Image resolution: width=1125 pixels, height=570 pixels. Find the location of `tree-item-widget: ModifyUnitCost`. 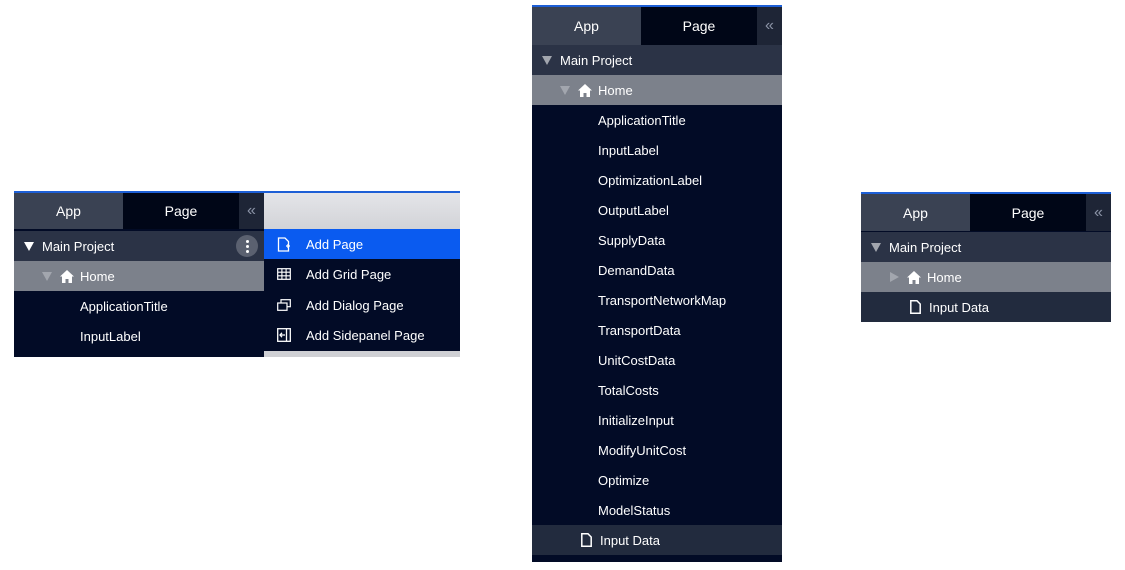

tree-item-widget: ModifyUnitCost is located at coordinates (657, 450).